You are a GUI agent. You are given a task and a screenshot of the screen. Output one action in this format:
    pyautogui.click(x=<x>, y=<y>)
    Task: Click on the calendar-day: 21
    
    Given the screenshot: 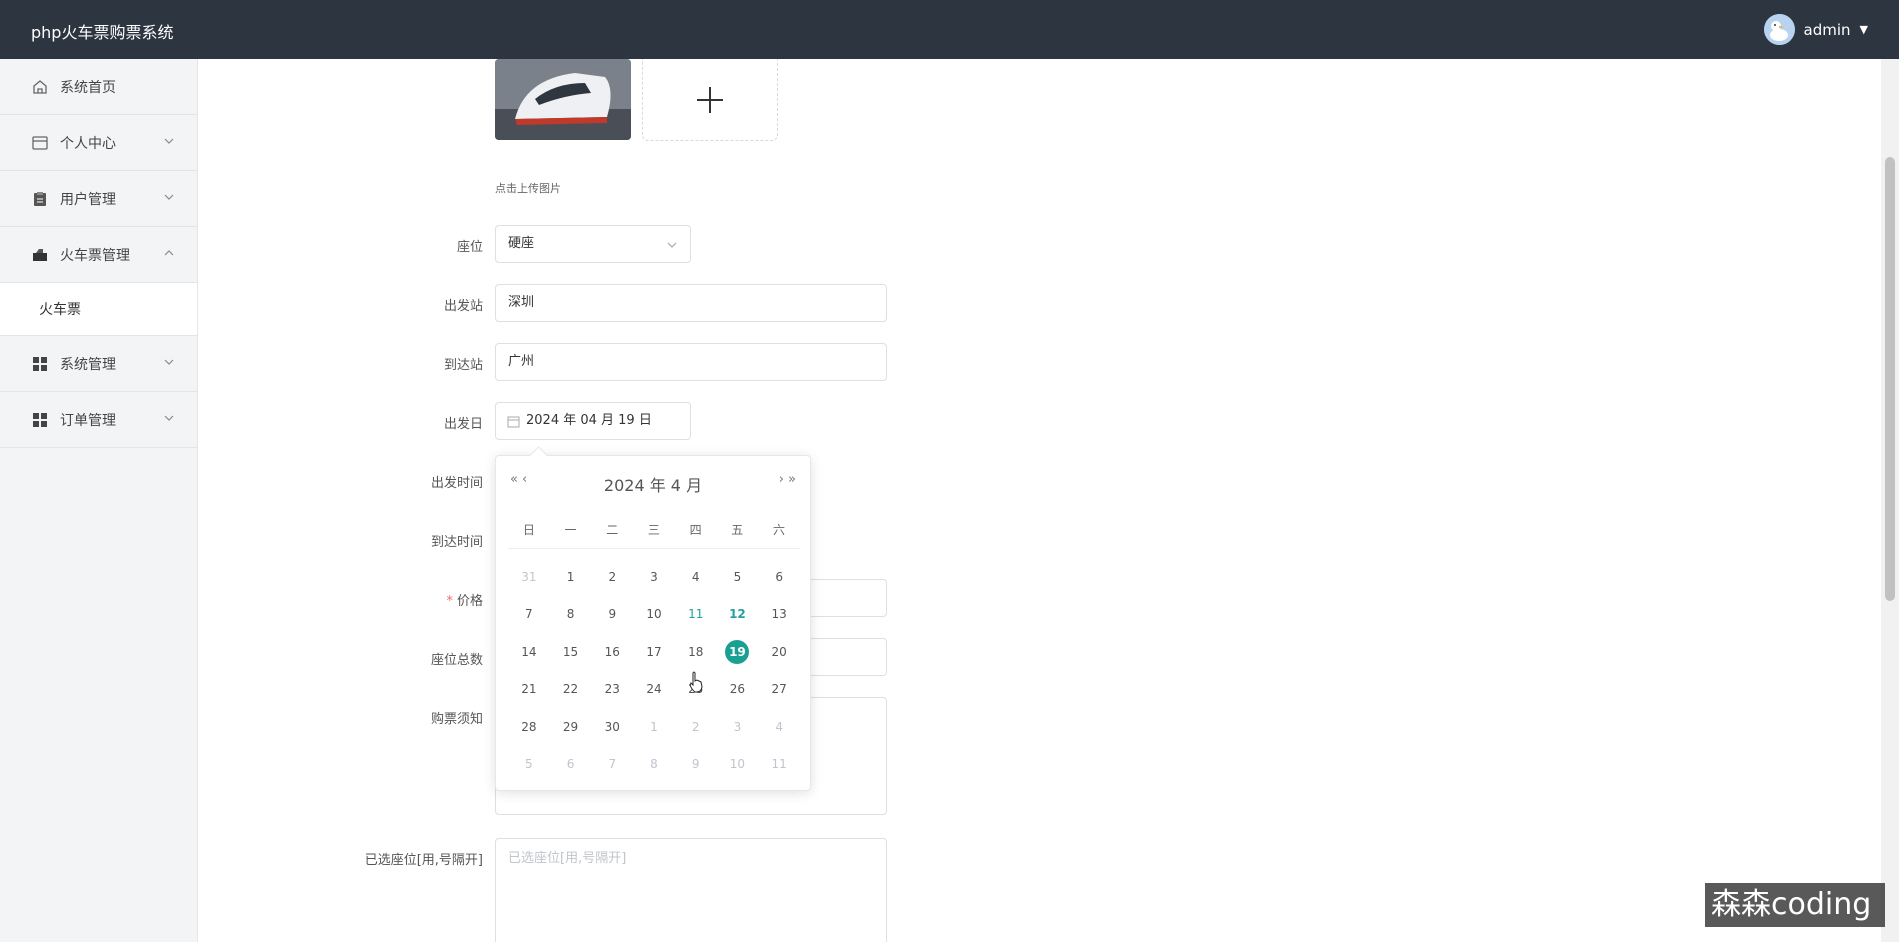 What is the action you would take?
    pyautogui.click(x=529, y=690)
    